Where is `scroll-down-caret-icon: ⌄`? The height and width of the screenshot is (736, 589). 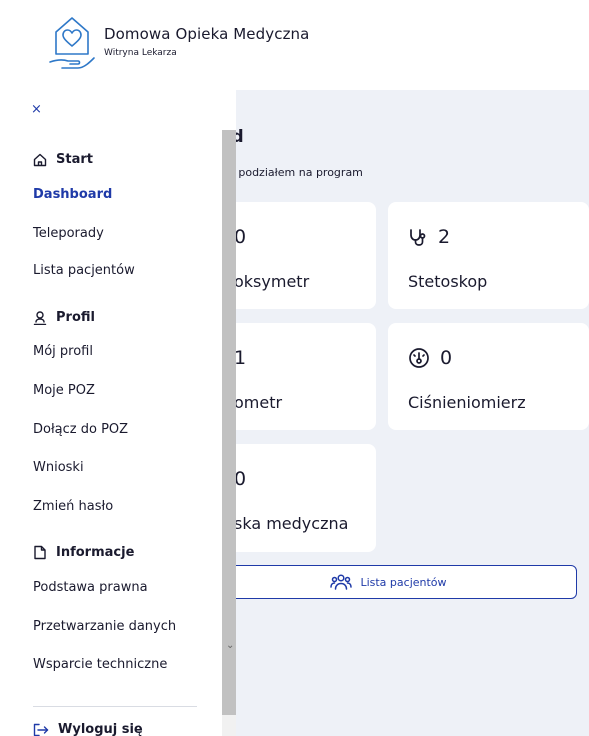
scroll-down-caret-icon: ⌄ is located at coordinates (230, 645).